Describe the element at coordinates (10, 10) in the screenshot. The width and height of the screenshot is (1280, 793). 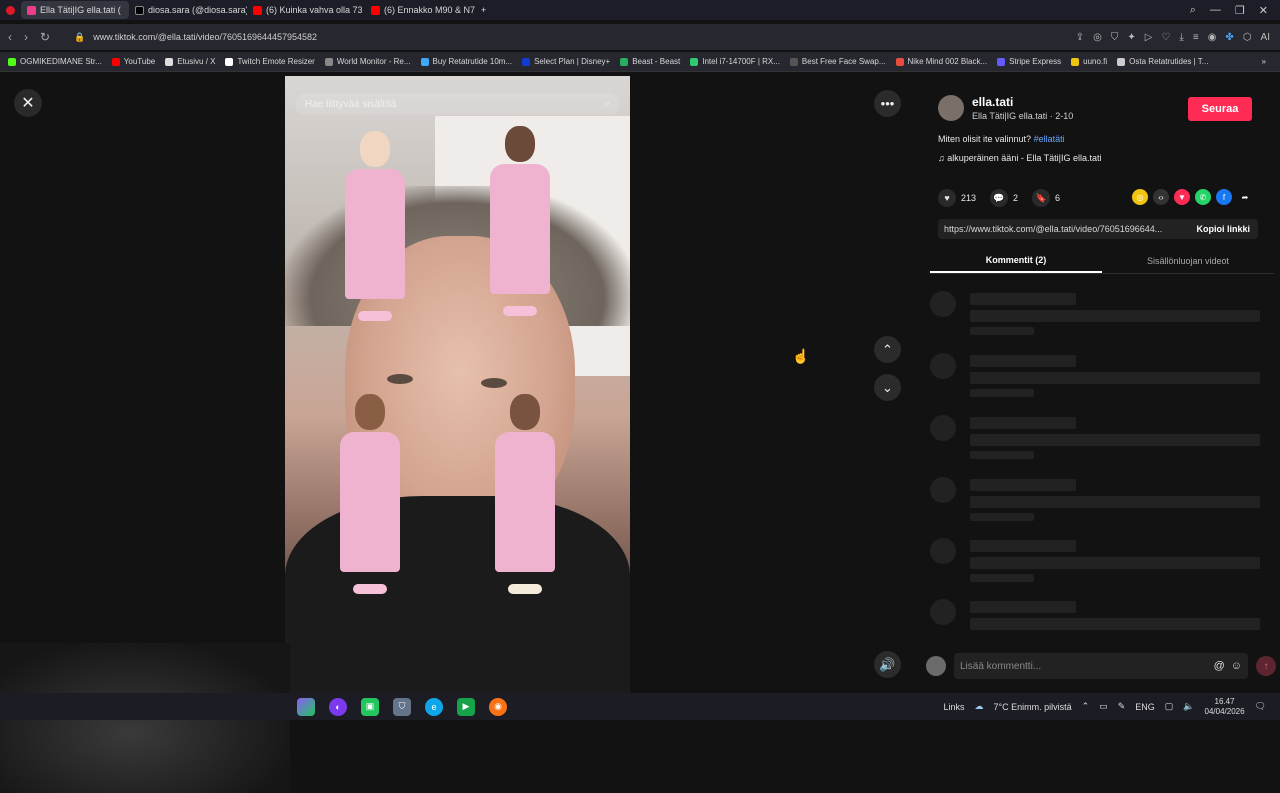
I see `opera-menu` at that location.